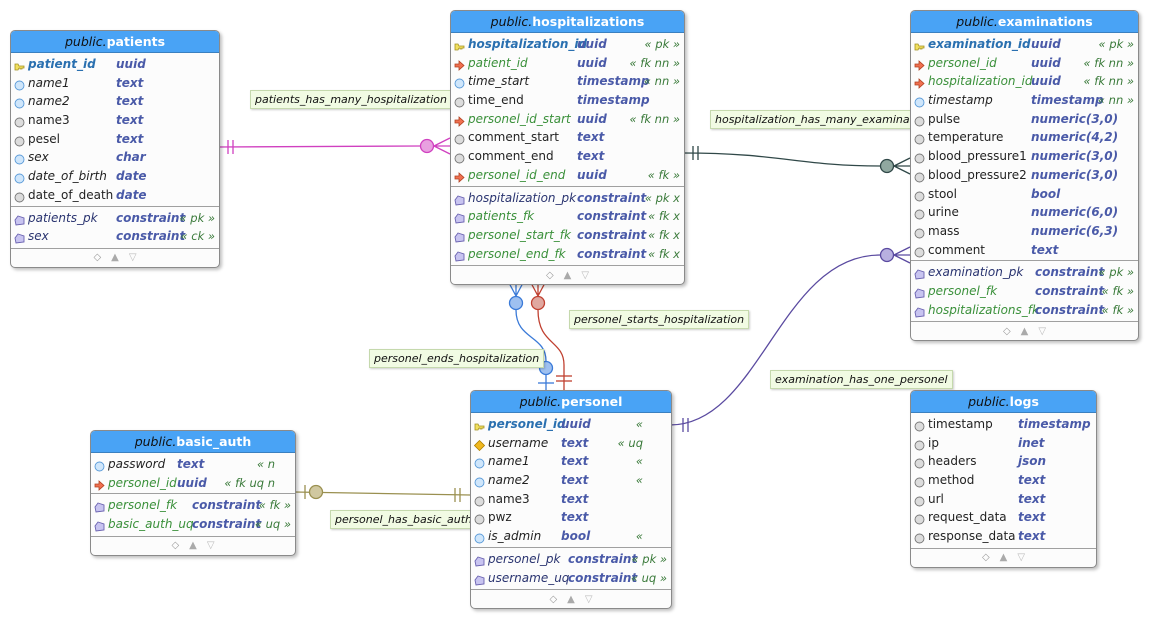  What do you see at coordinates (1003, 402) in the screenshot?
I see `table-header: public.logs` at bounding box center [1003, 402].